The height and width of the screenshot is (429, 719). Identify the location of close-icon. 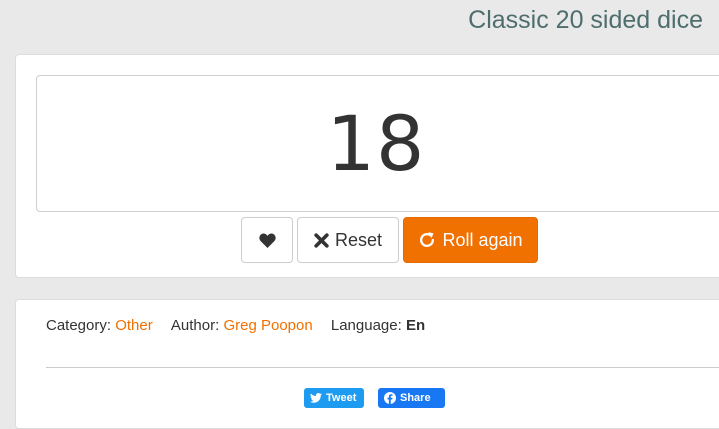
(321, 240).